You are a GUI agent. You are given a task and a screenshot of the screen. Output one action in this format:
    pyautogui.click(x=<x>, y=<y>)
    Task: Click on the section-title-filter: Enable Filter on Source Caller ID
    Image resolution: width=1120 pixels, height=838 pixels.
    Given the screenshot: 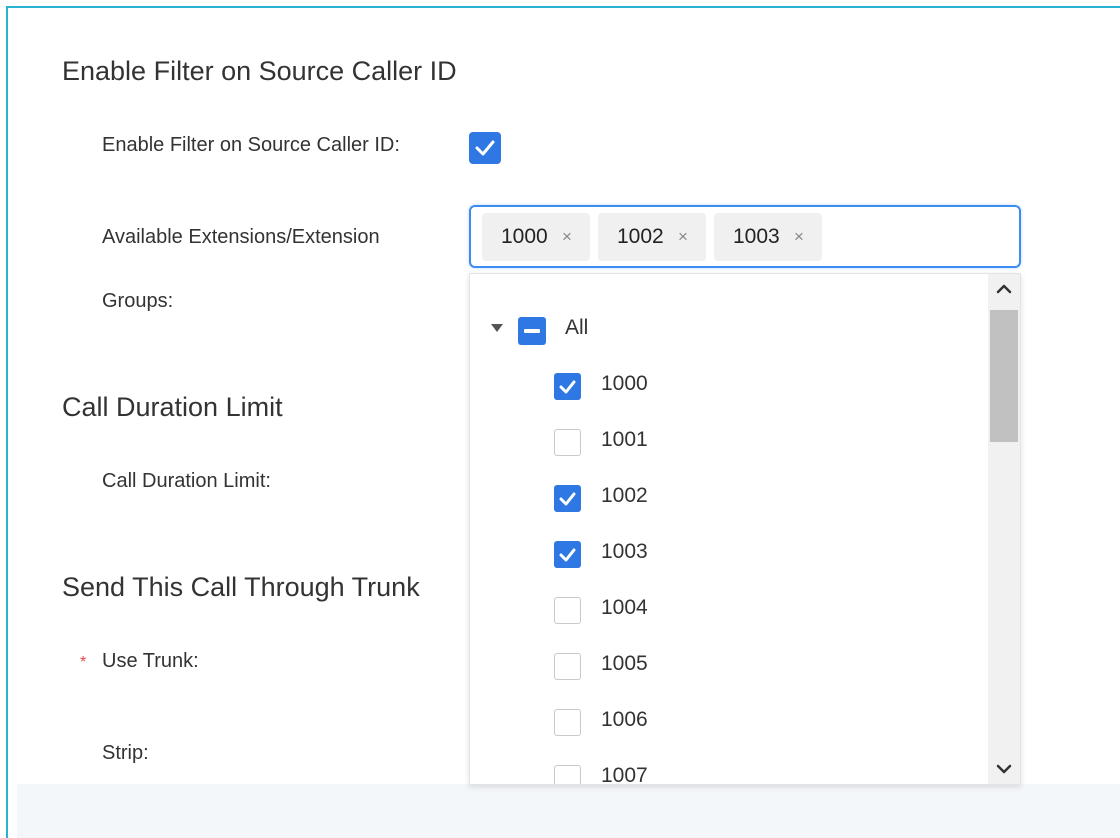 What is the action you would take?
    pyautogui.click(x=259, y=71)
    